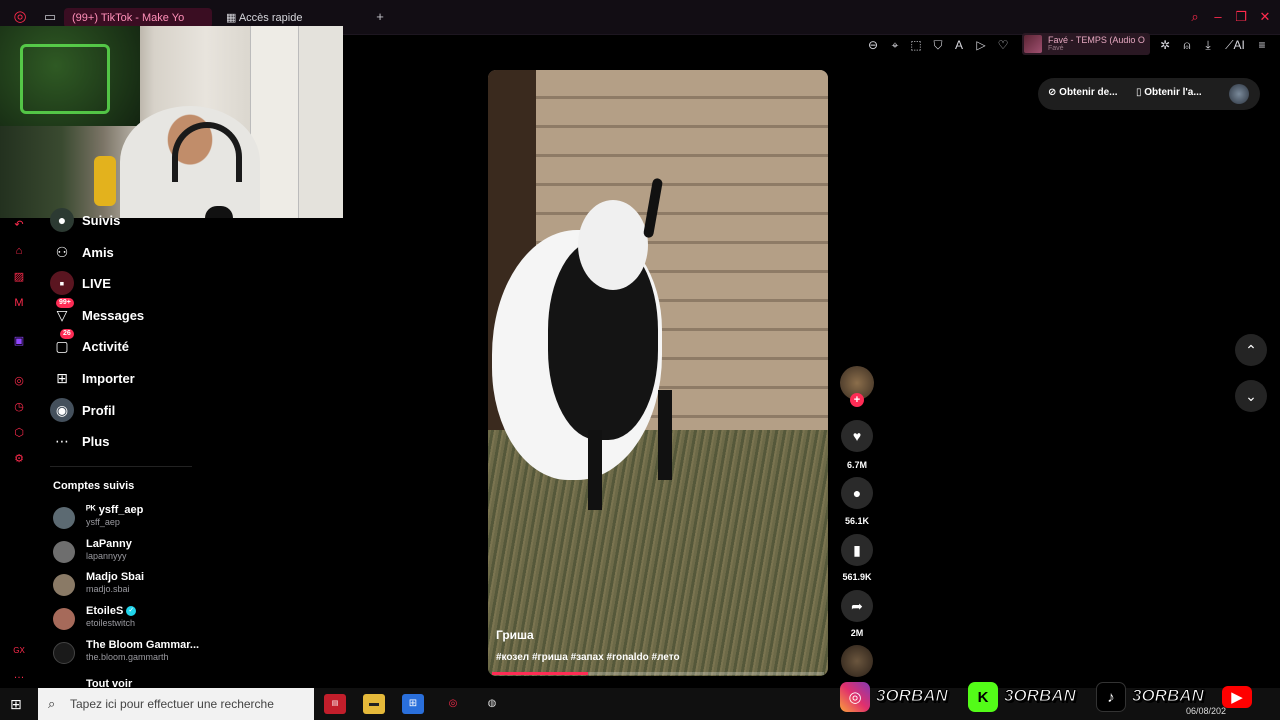 This screenshot has height=720, width=1280. What do you see at coordinates (62, 220) in the screenshot?
I see `following-icon: ●` at bounding box center [62, 220].